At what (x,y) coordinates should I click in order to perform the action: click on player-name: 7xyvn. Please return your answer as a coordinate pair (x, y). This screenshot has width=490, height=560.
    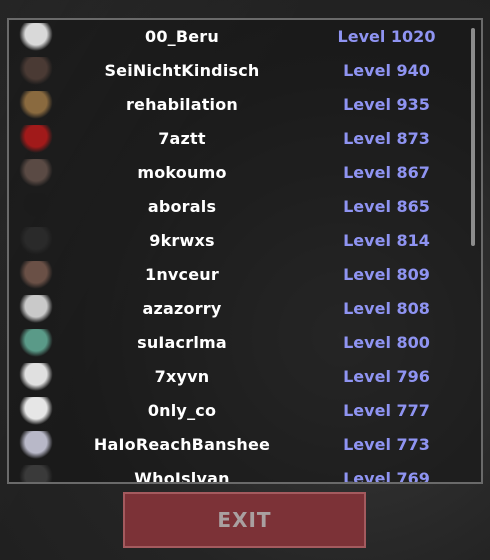
    Looking at the image, I should click on (182, 376).